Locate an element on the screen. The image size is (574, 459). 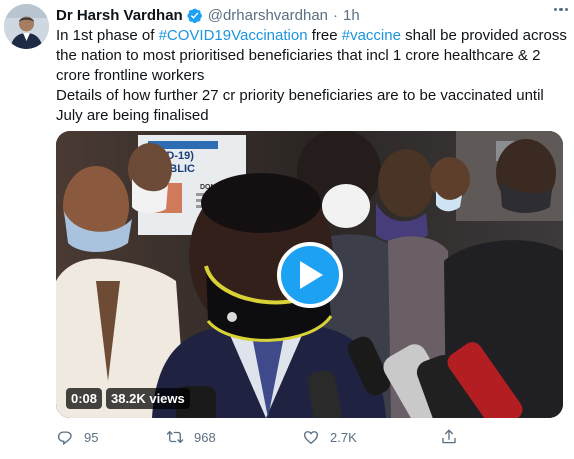
video-duration: 0:08 is located at coordinates (84, 398).